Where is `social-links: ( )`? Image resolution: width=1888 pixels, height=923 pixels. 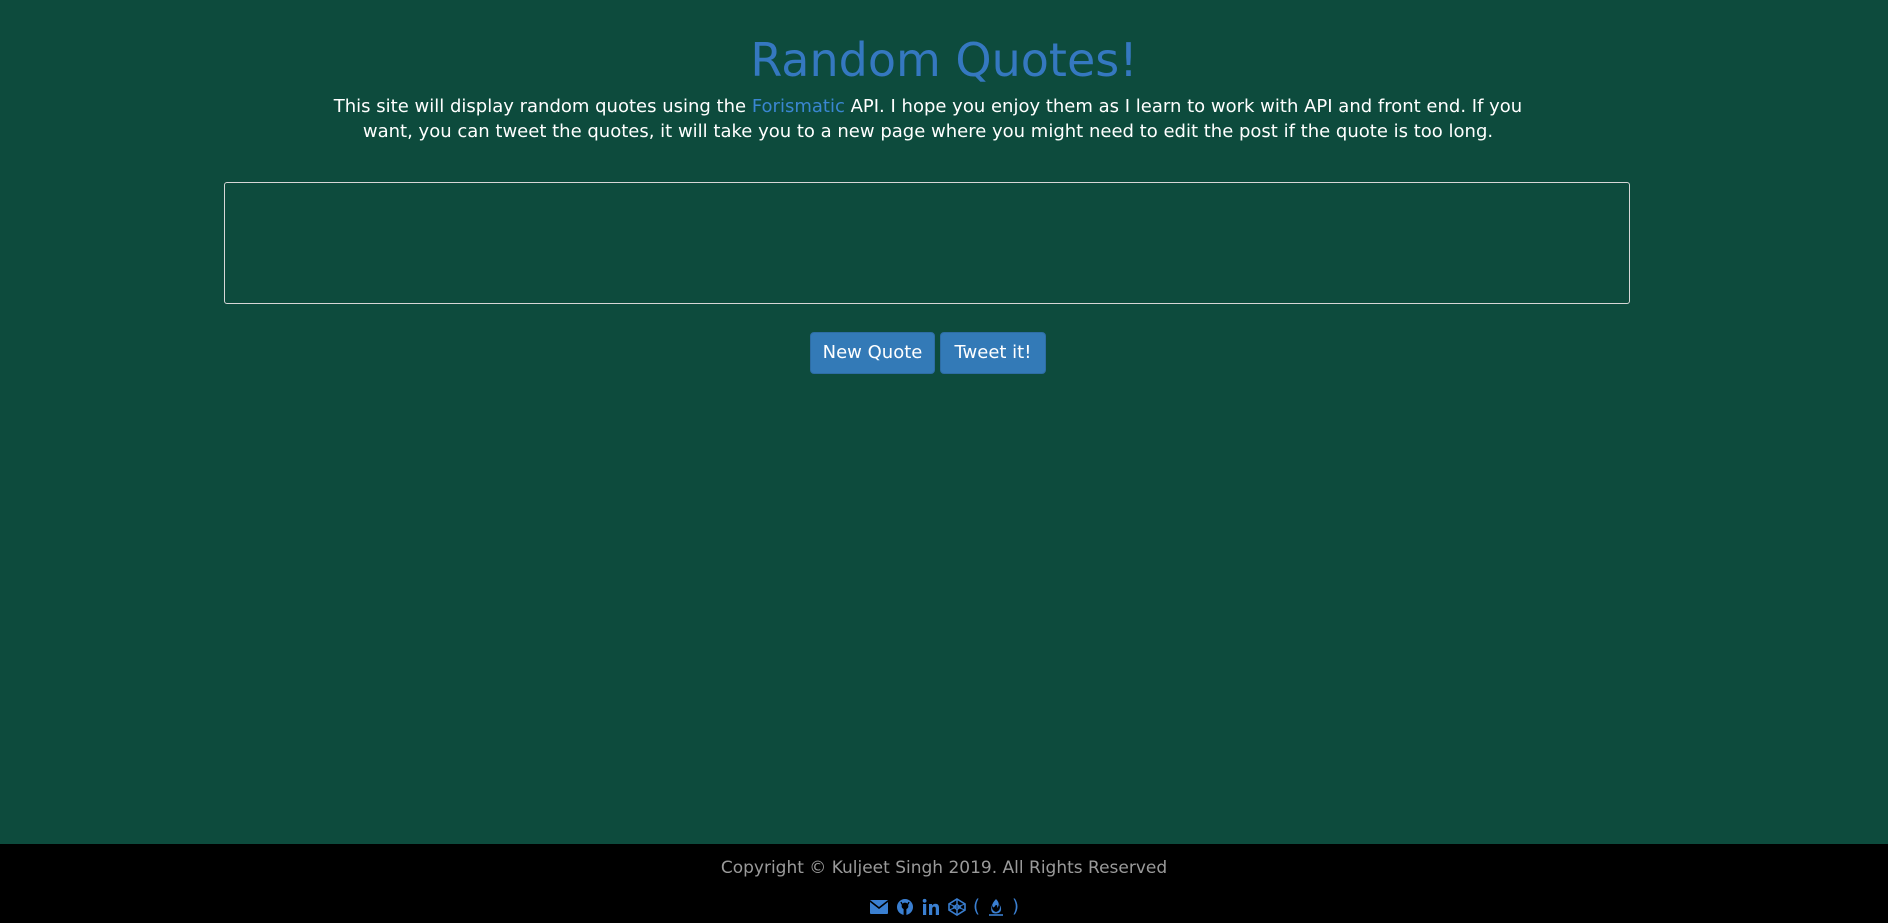
social-links: ( ) is located at coordinates (944, 907).